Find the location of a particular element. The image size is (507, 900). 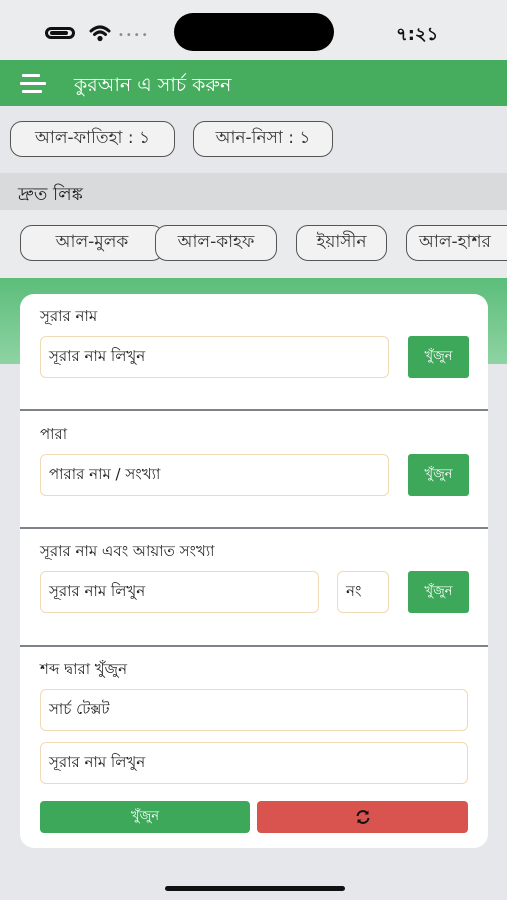

signal-icon is located at coordinates (60, 33).